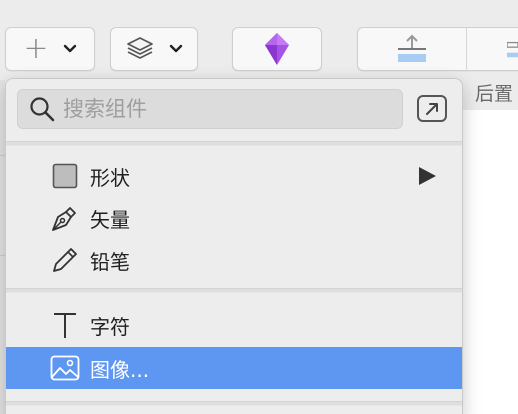  What do you see at coordinates (36, 48) in the screenshot?
I see `plus-icon: +` at bounding box center [36, 48].